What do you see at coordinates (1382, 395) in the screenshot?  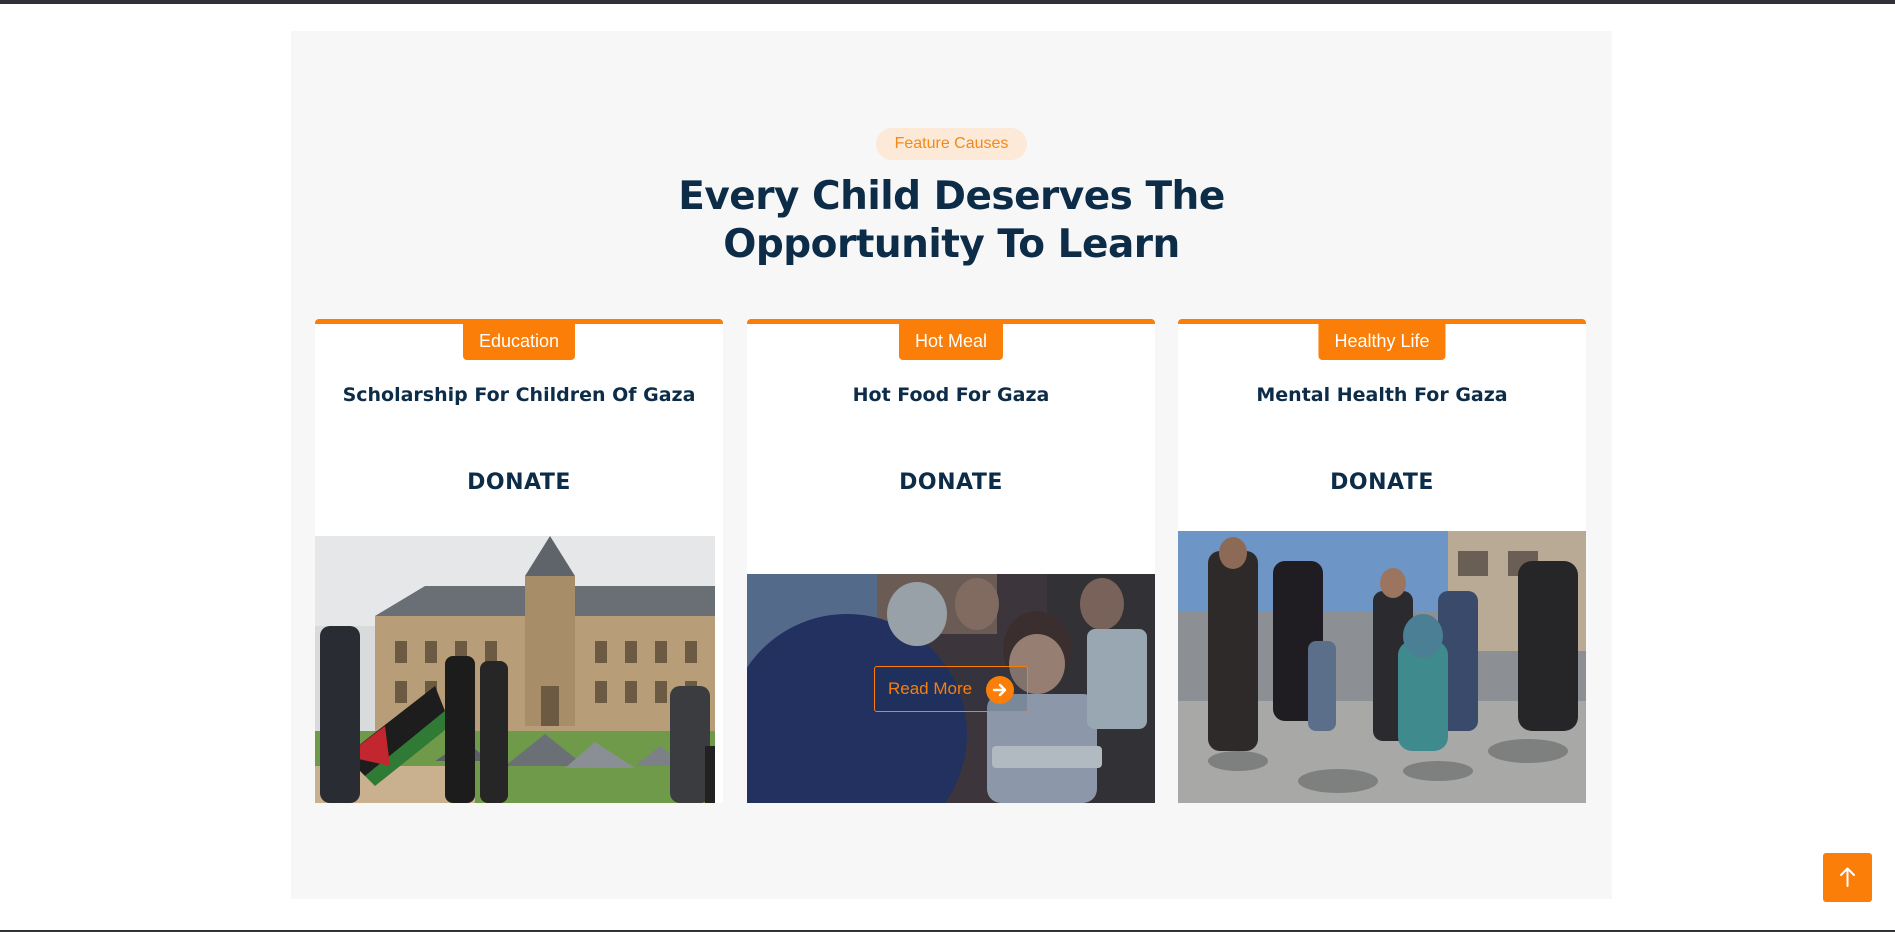 I see `cause-title: Mental Health For Gaza` at bounding box center [1382, 395].